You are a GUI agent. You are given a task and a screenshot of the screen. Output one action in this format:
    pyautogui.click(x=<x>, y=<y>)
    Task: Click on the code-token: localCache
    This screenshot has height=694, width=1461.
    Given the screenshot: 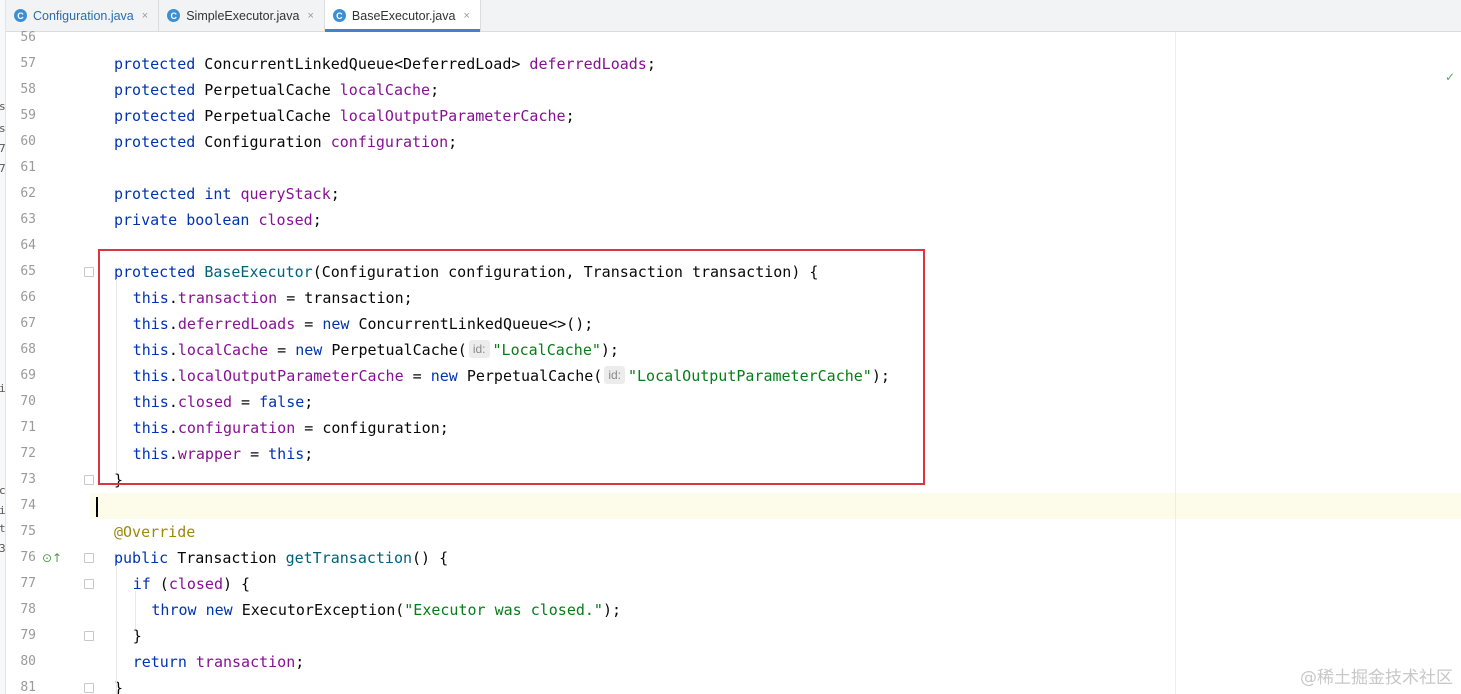 What is the action you would take?
    pyautogui.click(x=385, y=90)
    